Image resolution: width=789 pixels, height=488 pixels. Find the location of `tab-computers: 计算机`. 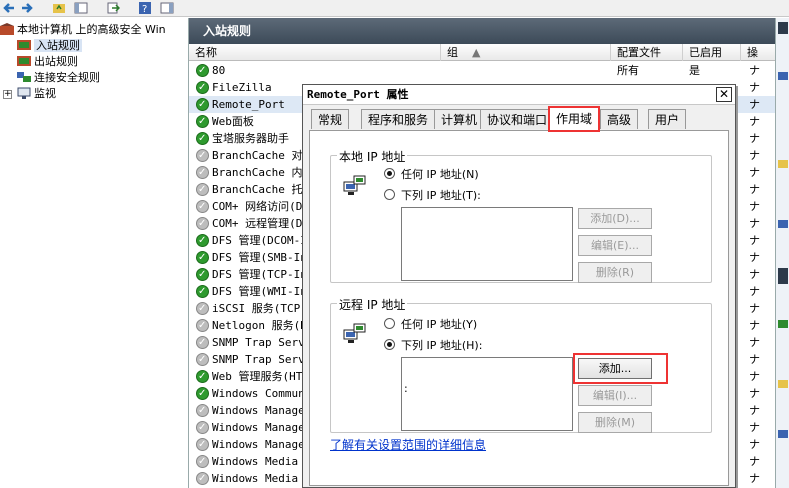

tab-computers: 计算机 is located at coordinates (459, 119).